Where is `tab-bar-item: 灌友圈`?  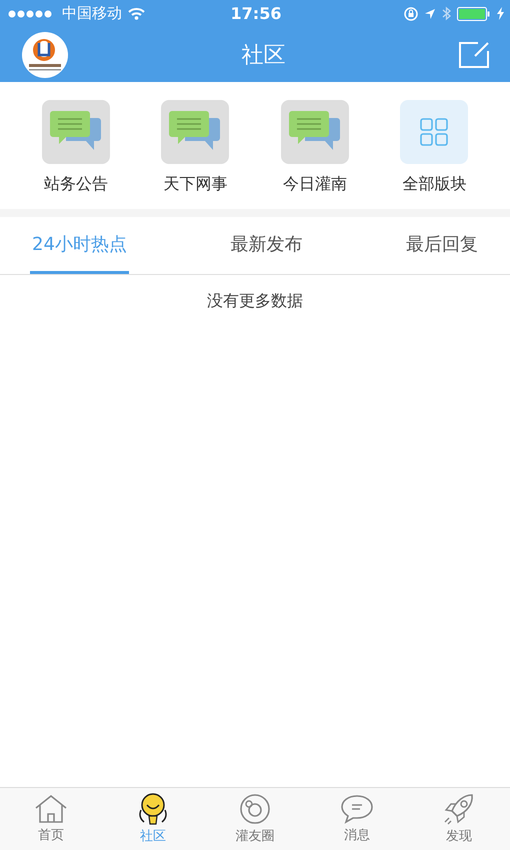
tab-bar-item: 灌友圈 is located at coordinates (255, 819).